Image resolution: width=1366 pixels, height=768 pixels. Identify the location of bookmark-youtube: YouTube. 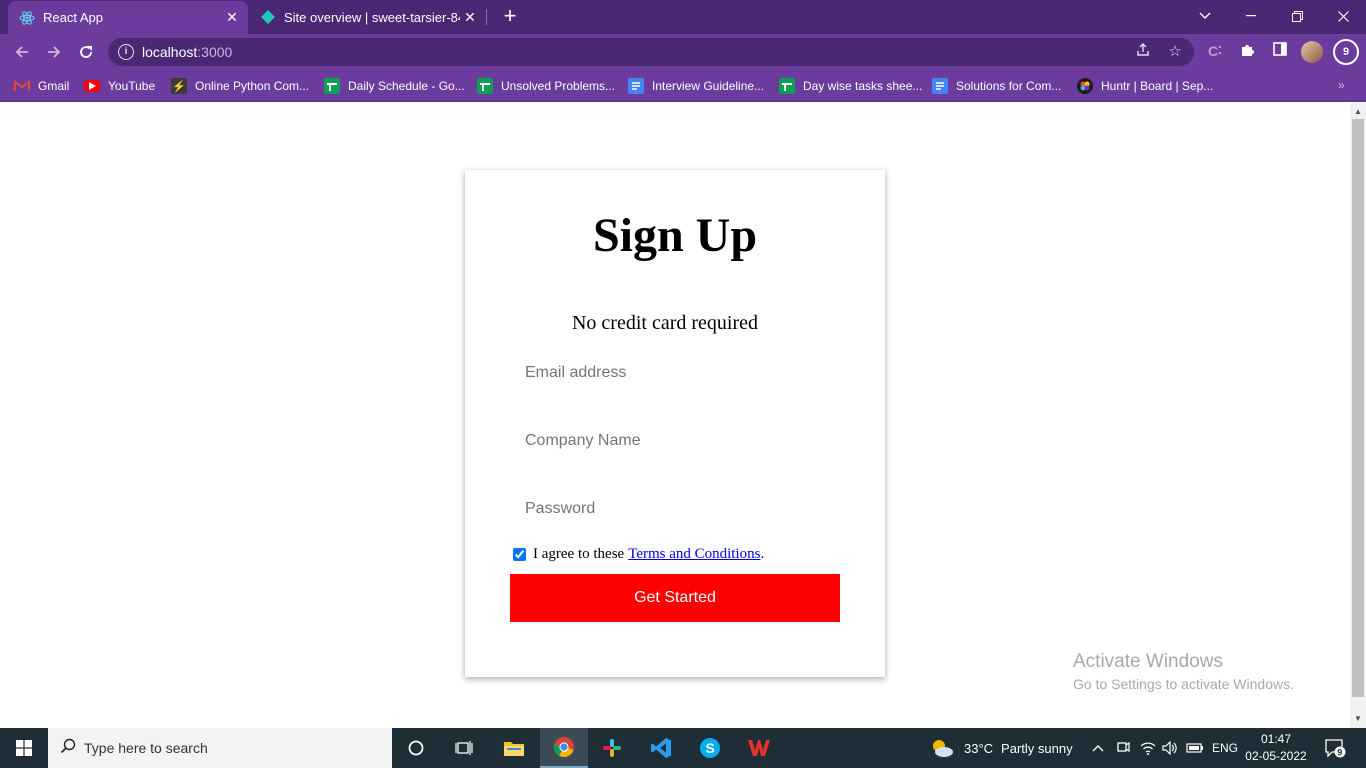
(119, 86).